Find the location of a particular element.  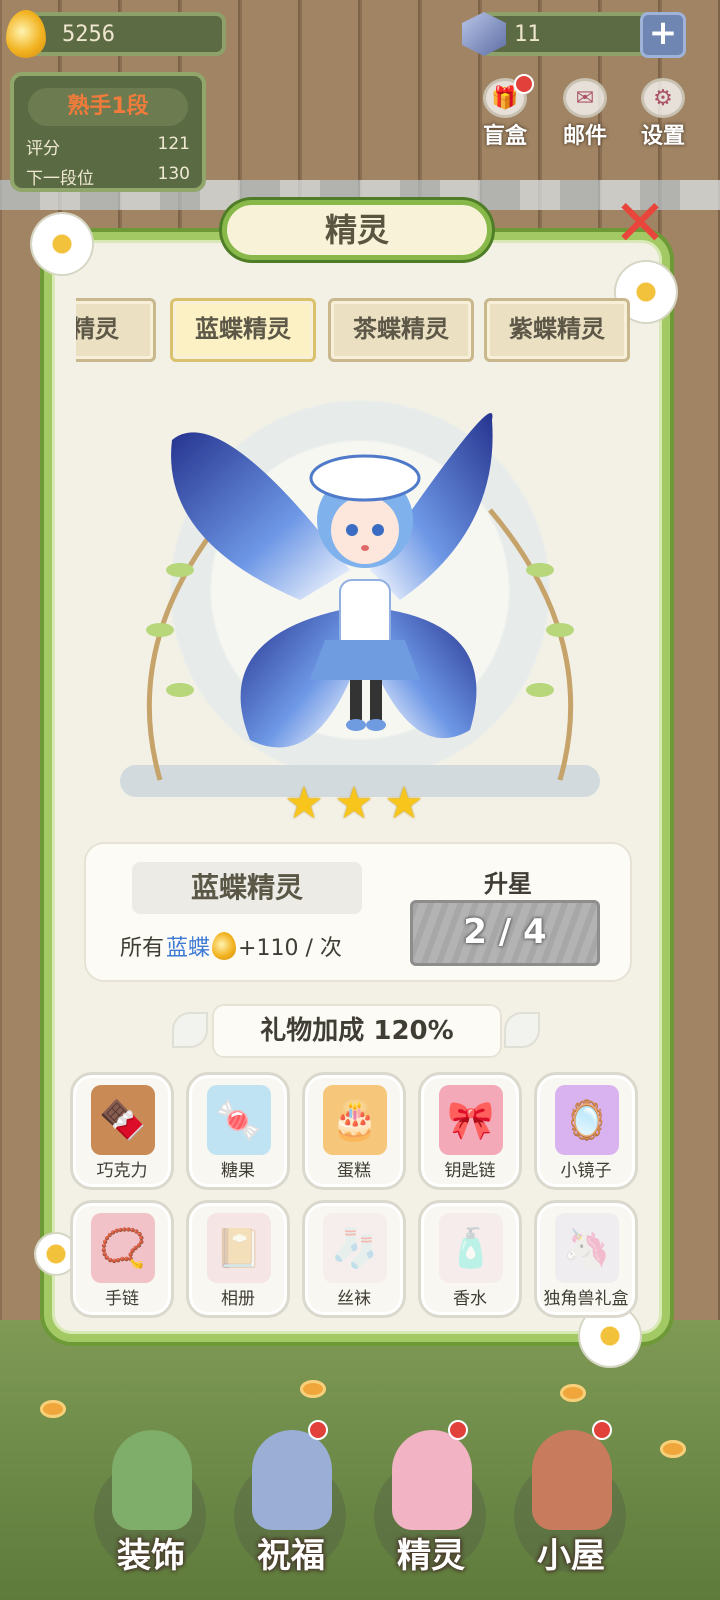

candy-jar-icon: 🍬 is located at coordinates (239, 1120).